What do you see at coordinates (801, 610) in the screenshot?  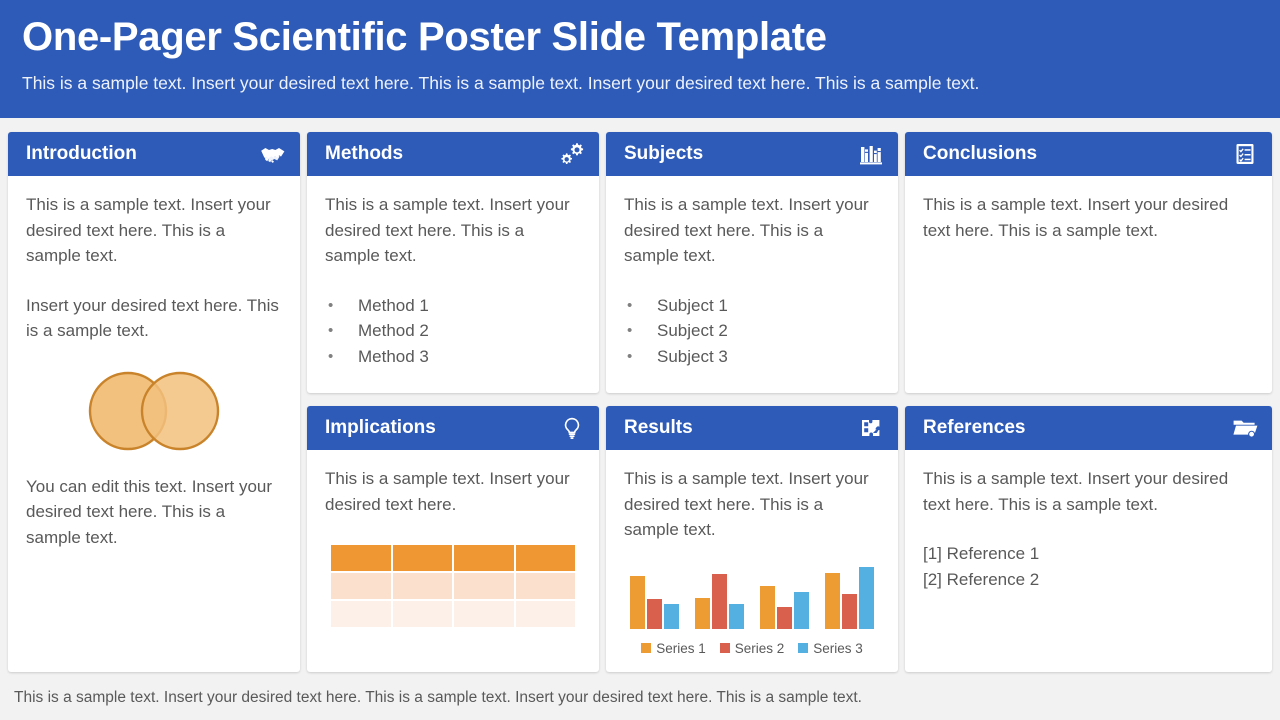 I see `bar-series3-cat3` at bounding box center [801, 610].